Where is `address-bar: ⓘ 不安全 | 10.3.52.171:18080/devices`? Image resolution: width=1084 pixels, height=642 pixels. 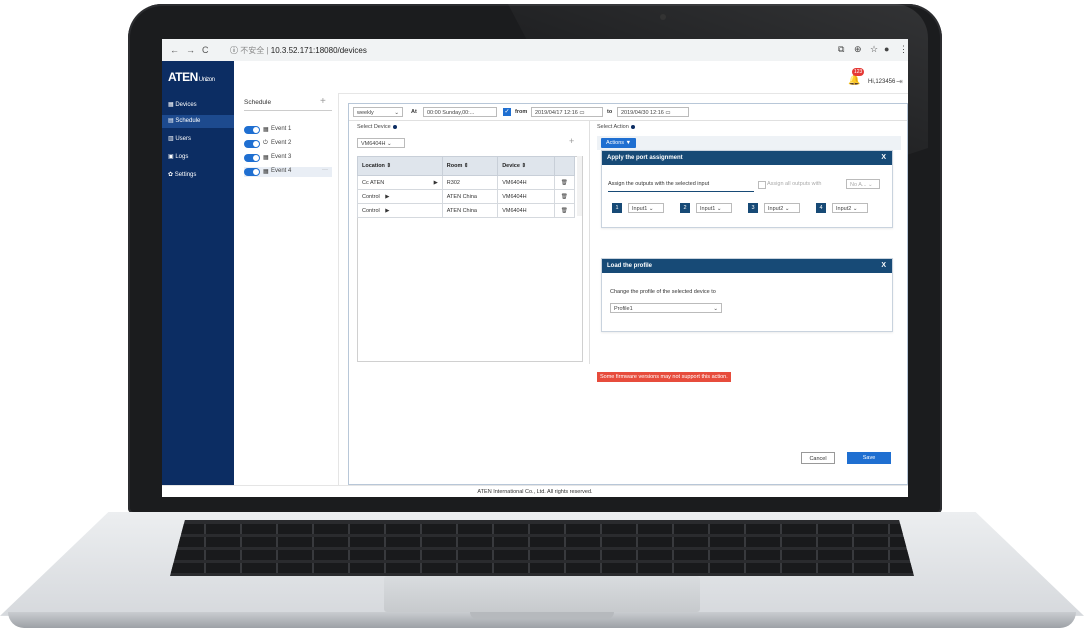 address-bar: ⓘ 不安全 | 10.3.52.171:18080/devices is located at coordinates (298, 50).